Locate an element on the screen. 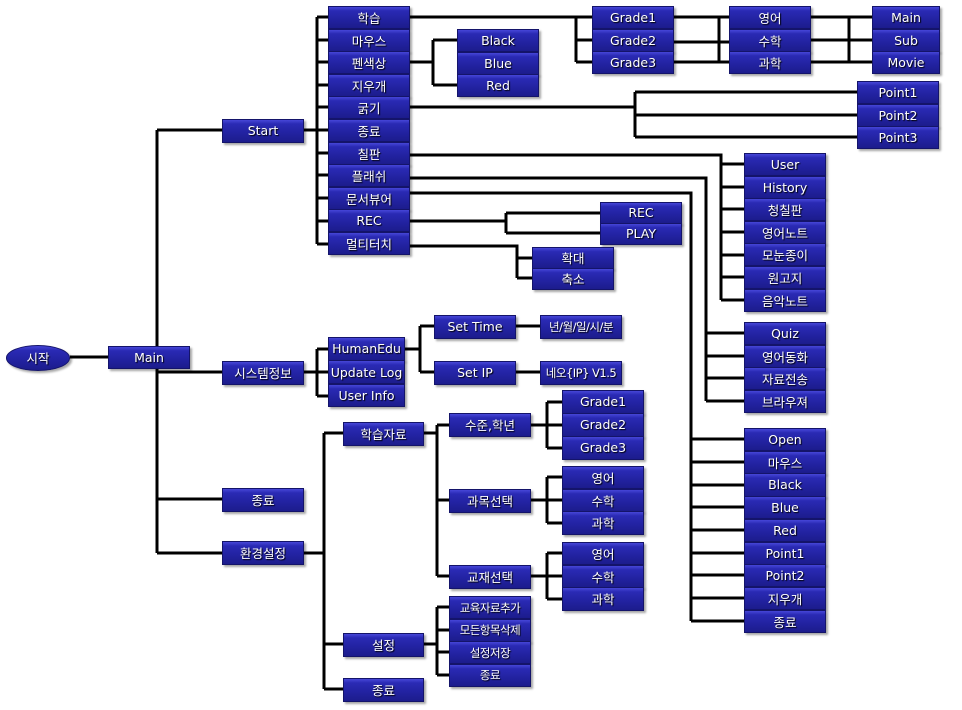  study-media-item: Main is located at coordinates (906, 17).